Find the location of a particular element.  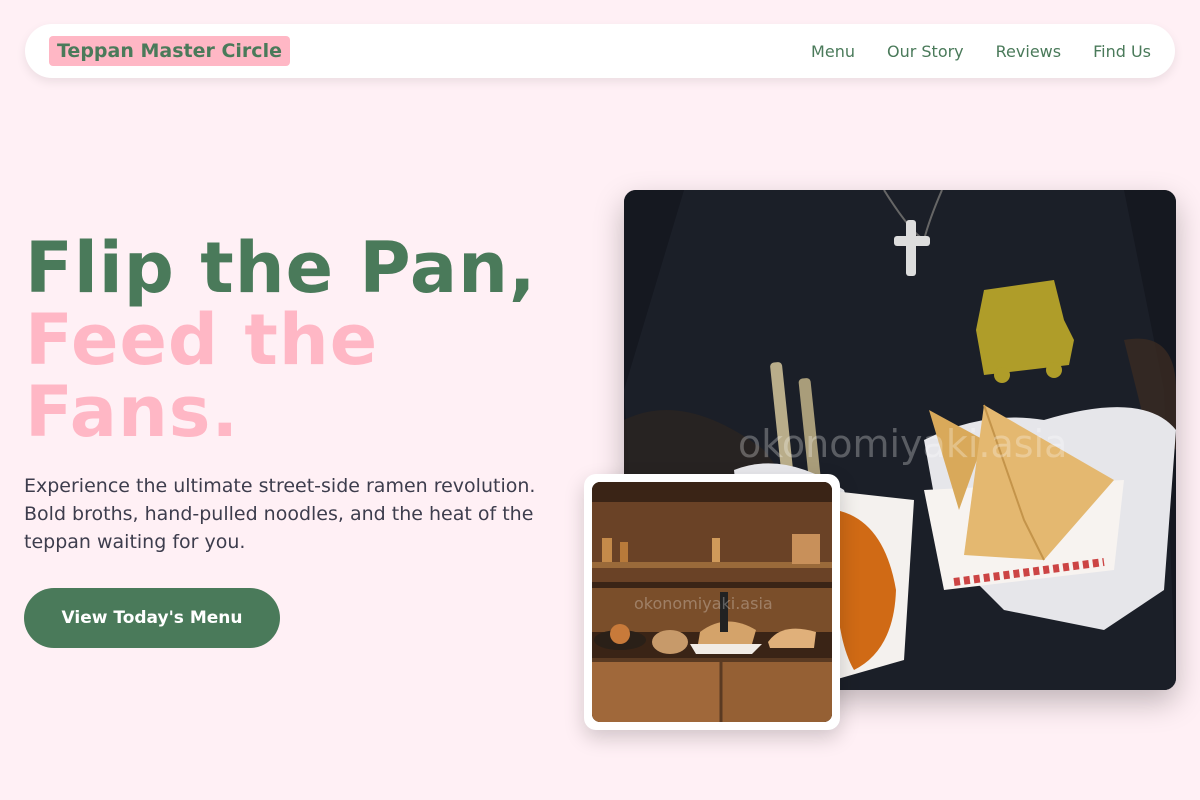

hero-title: Flip the Pan, Feed the Fans. is located at coordinates (305, 340).